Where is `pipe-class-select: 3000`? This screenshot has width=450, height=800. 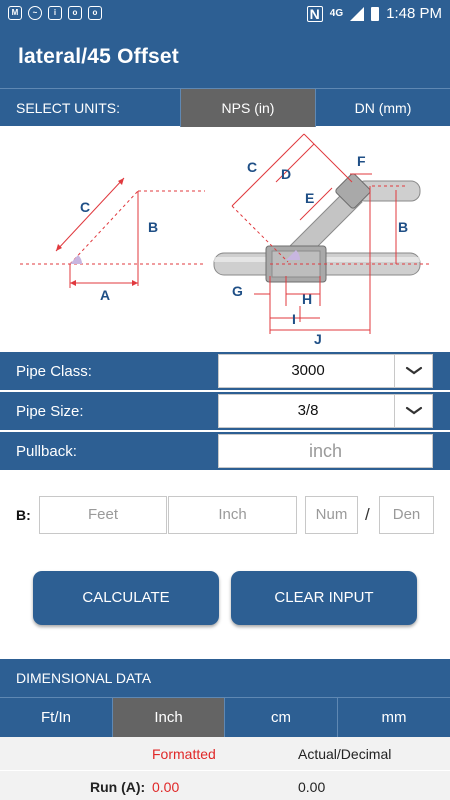
pipe-class-select: 3000 is located at coordinates (325, 371).